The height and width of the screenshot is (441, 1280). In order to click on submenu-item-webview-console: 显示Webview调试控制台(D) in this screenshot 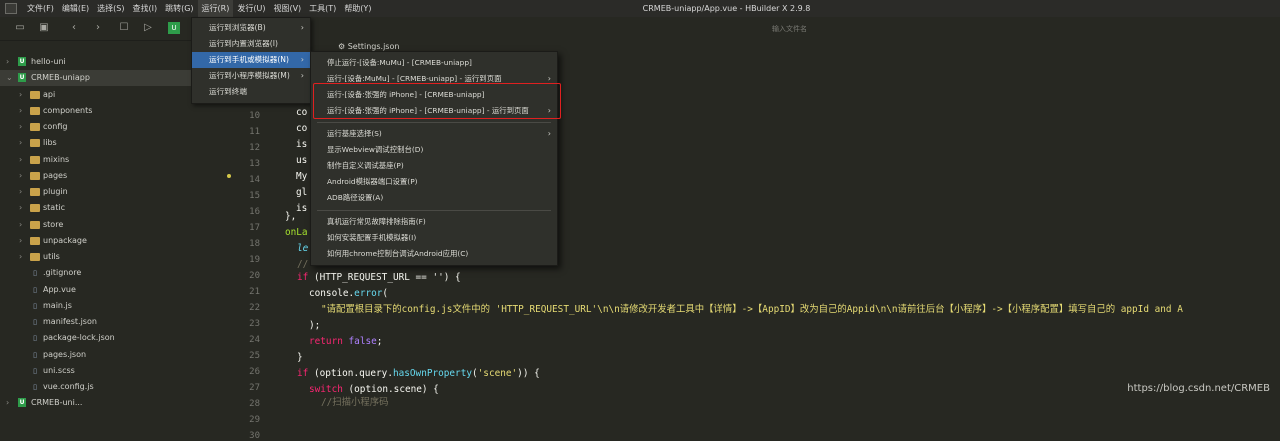, I will do `click(434, 150)`.